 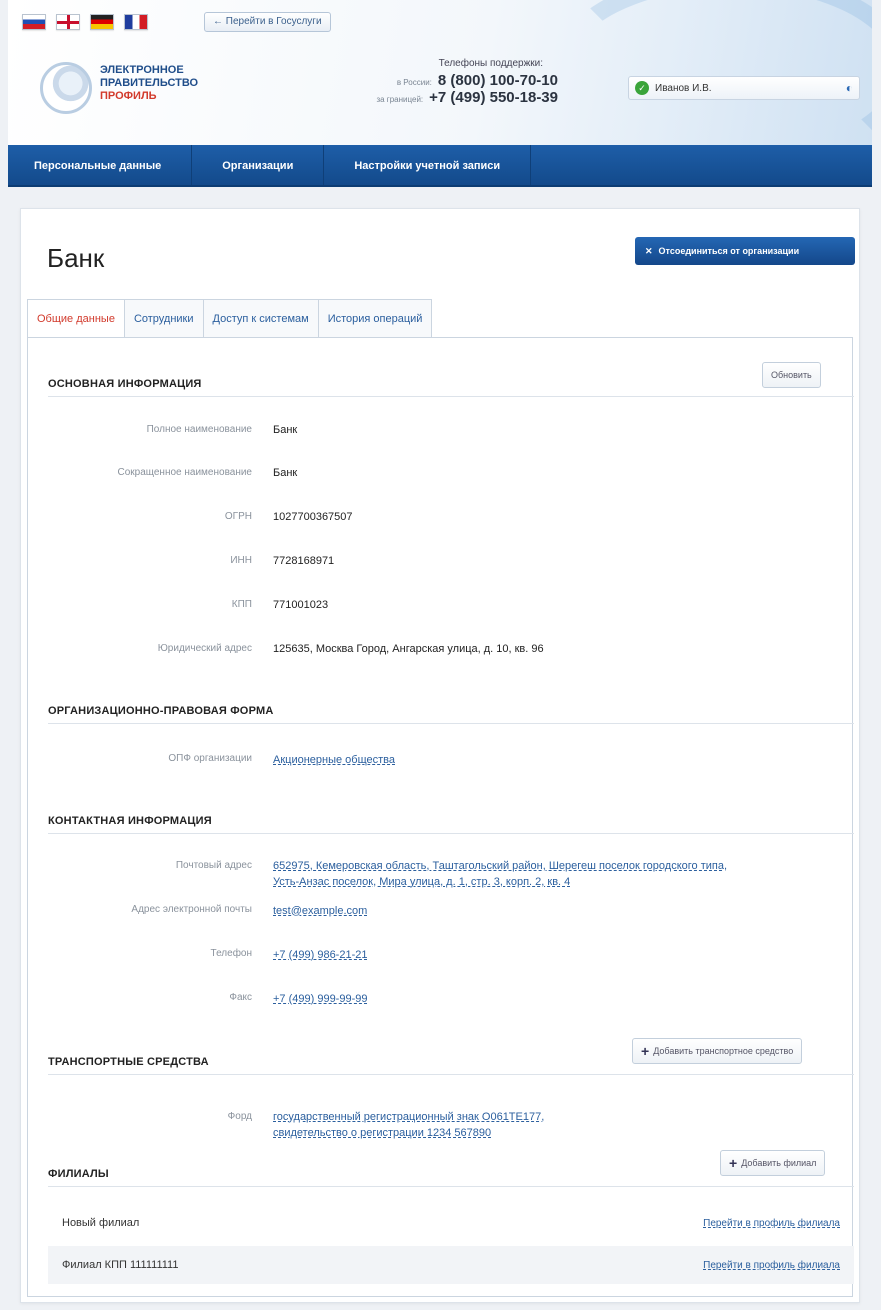 What do you see at coordinates (78, 1174) in the screenshot?
I see `section-title-branches: ФИЛИАЛЫ` at bounding box center [78, 1174].